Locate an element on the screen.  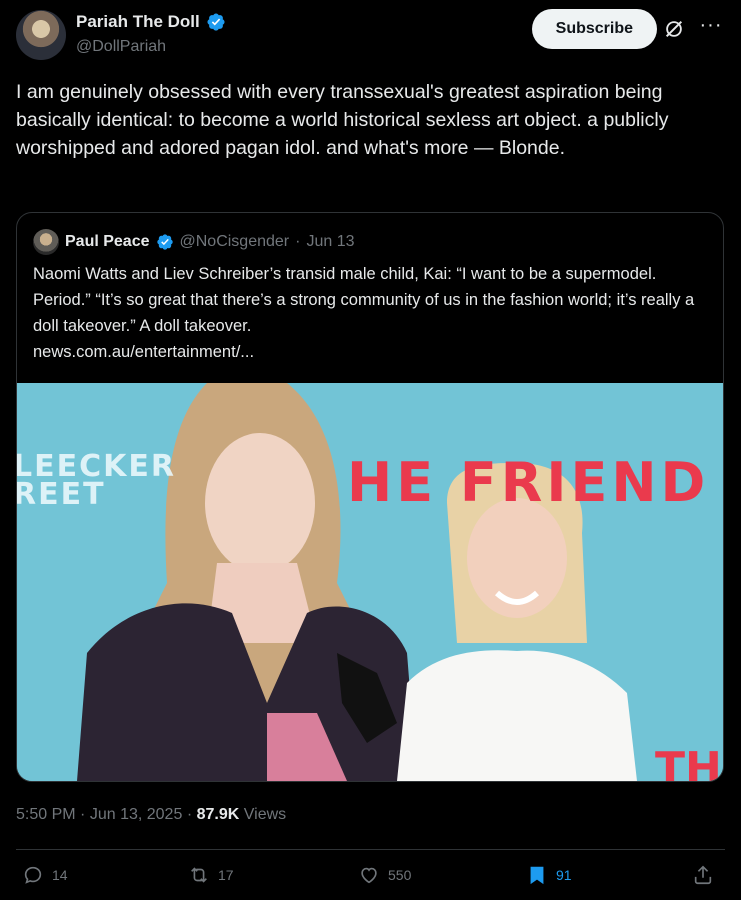
author-name-row: Pariah The Doll is located at coordinates (151, 22).